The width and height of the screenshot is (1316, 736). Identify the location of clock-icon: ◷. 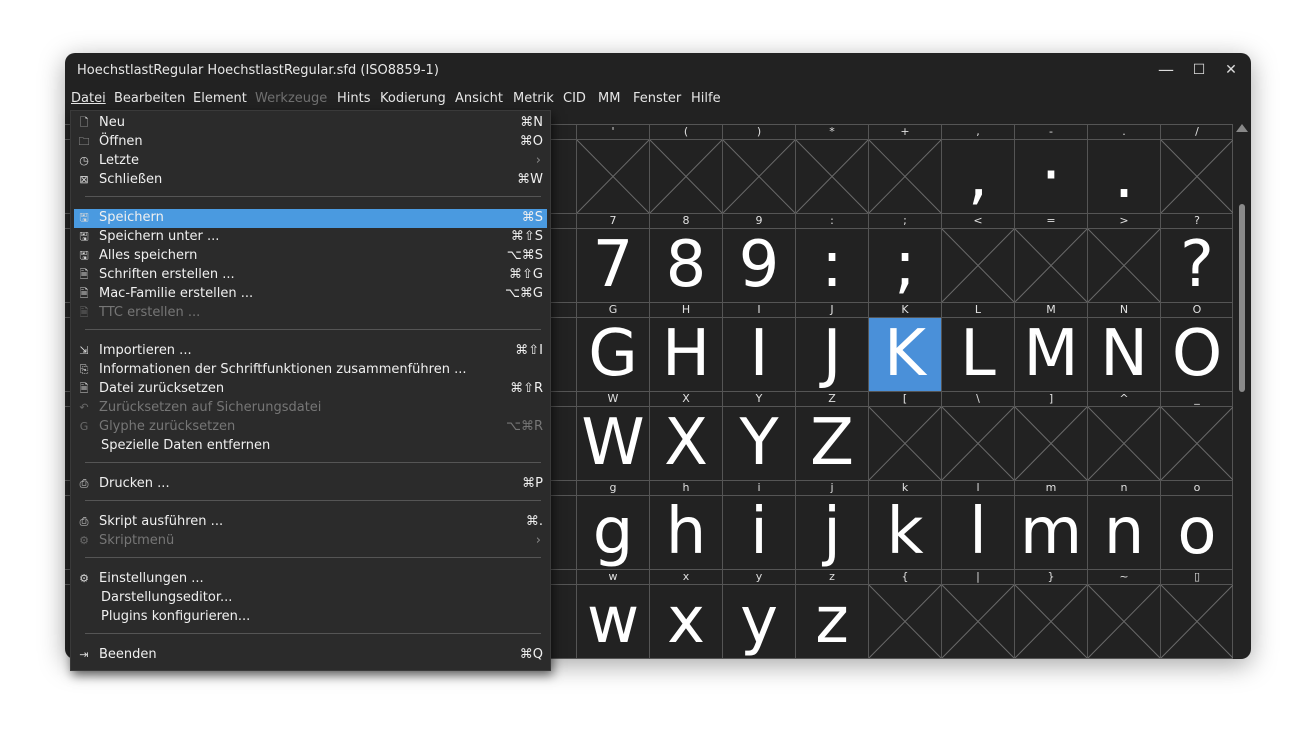
(84, 160).